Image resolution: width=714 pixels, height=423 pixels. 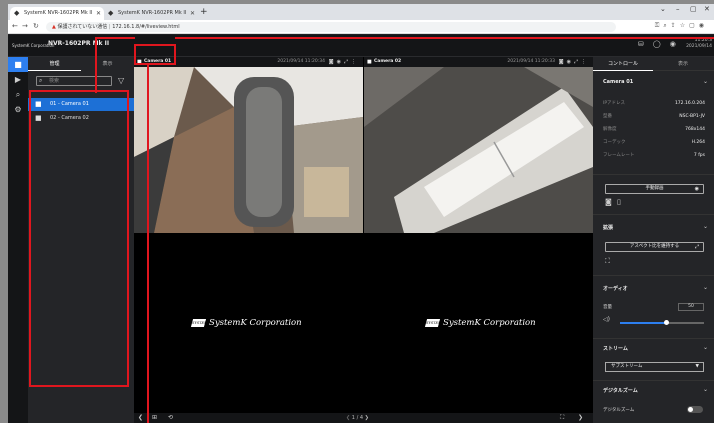 What do you see at coordinates (696, 189) in the screenshot?
I see `record-icon: ◉` at bounding box center [696, 189].